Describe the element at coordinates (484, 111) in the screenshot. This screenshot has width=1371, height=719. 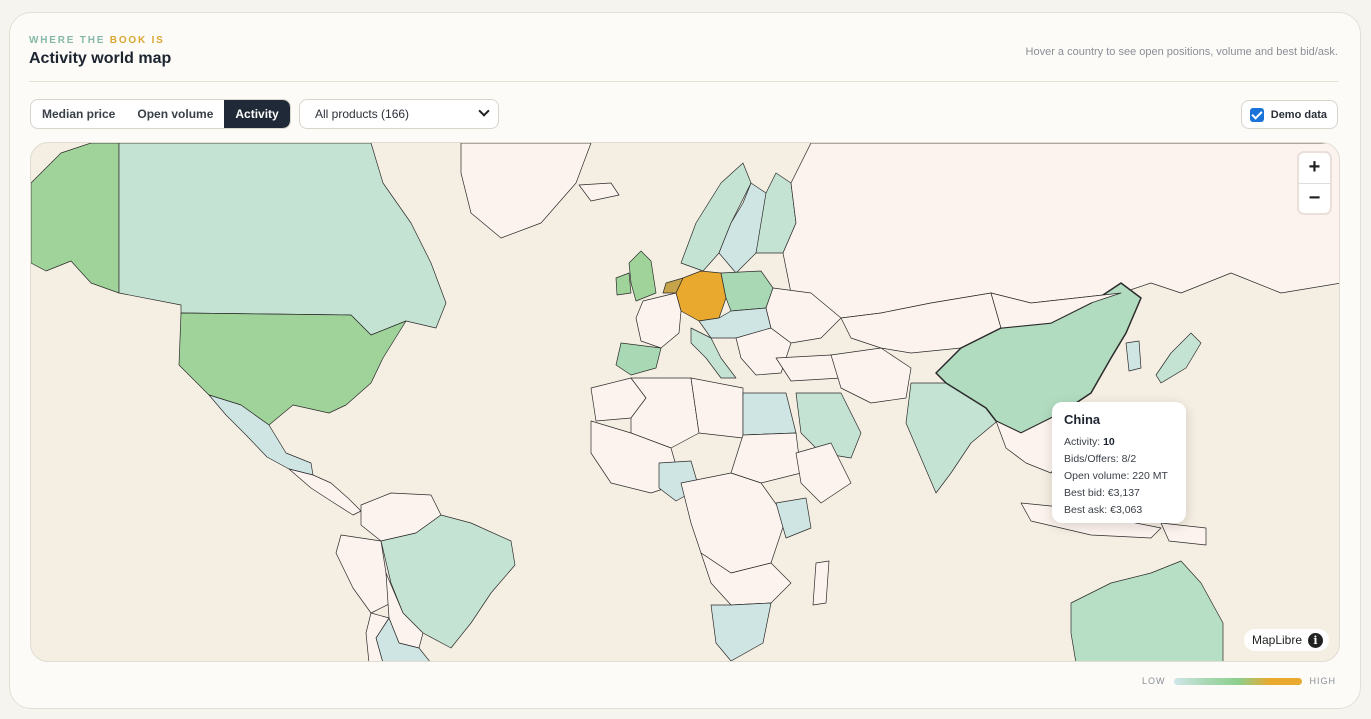
I see `chevron-down-icon` at that location.